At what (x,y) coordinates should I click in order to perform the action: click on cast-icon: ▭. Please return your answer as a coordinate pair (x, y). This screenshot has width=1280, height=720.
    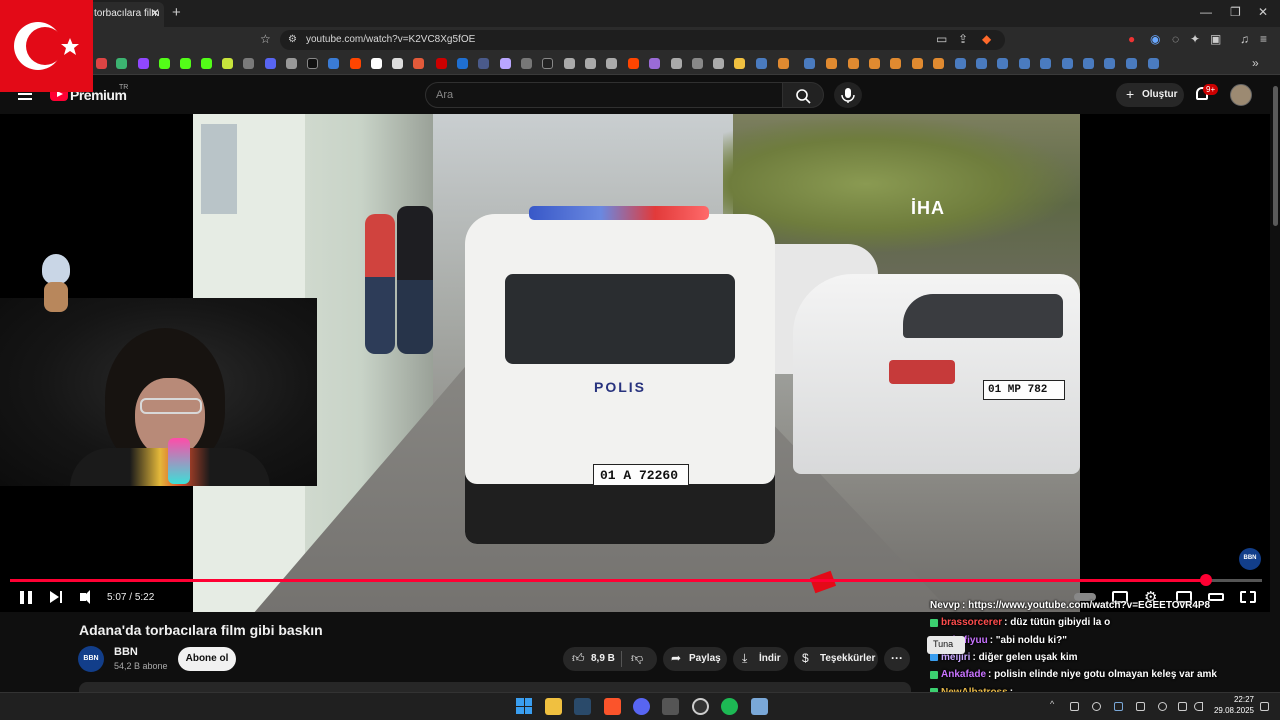
    Looking at the image, I should click on (941, 39).